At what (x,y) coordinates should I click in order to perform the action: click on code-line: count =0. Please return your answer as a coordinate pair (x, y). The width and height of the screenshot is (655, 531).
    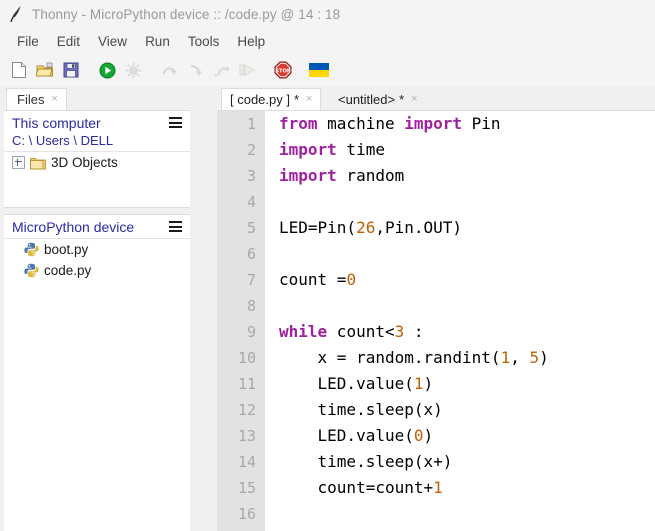
    Looking at the image, I should click on (467, 280).